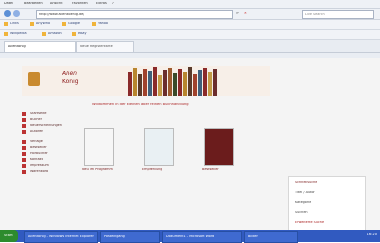 The image size is (380, 243). Describe the element at coordinates (303, 202) in the screenshot. I see `sidebox-line: Kategorie` at that location.